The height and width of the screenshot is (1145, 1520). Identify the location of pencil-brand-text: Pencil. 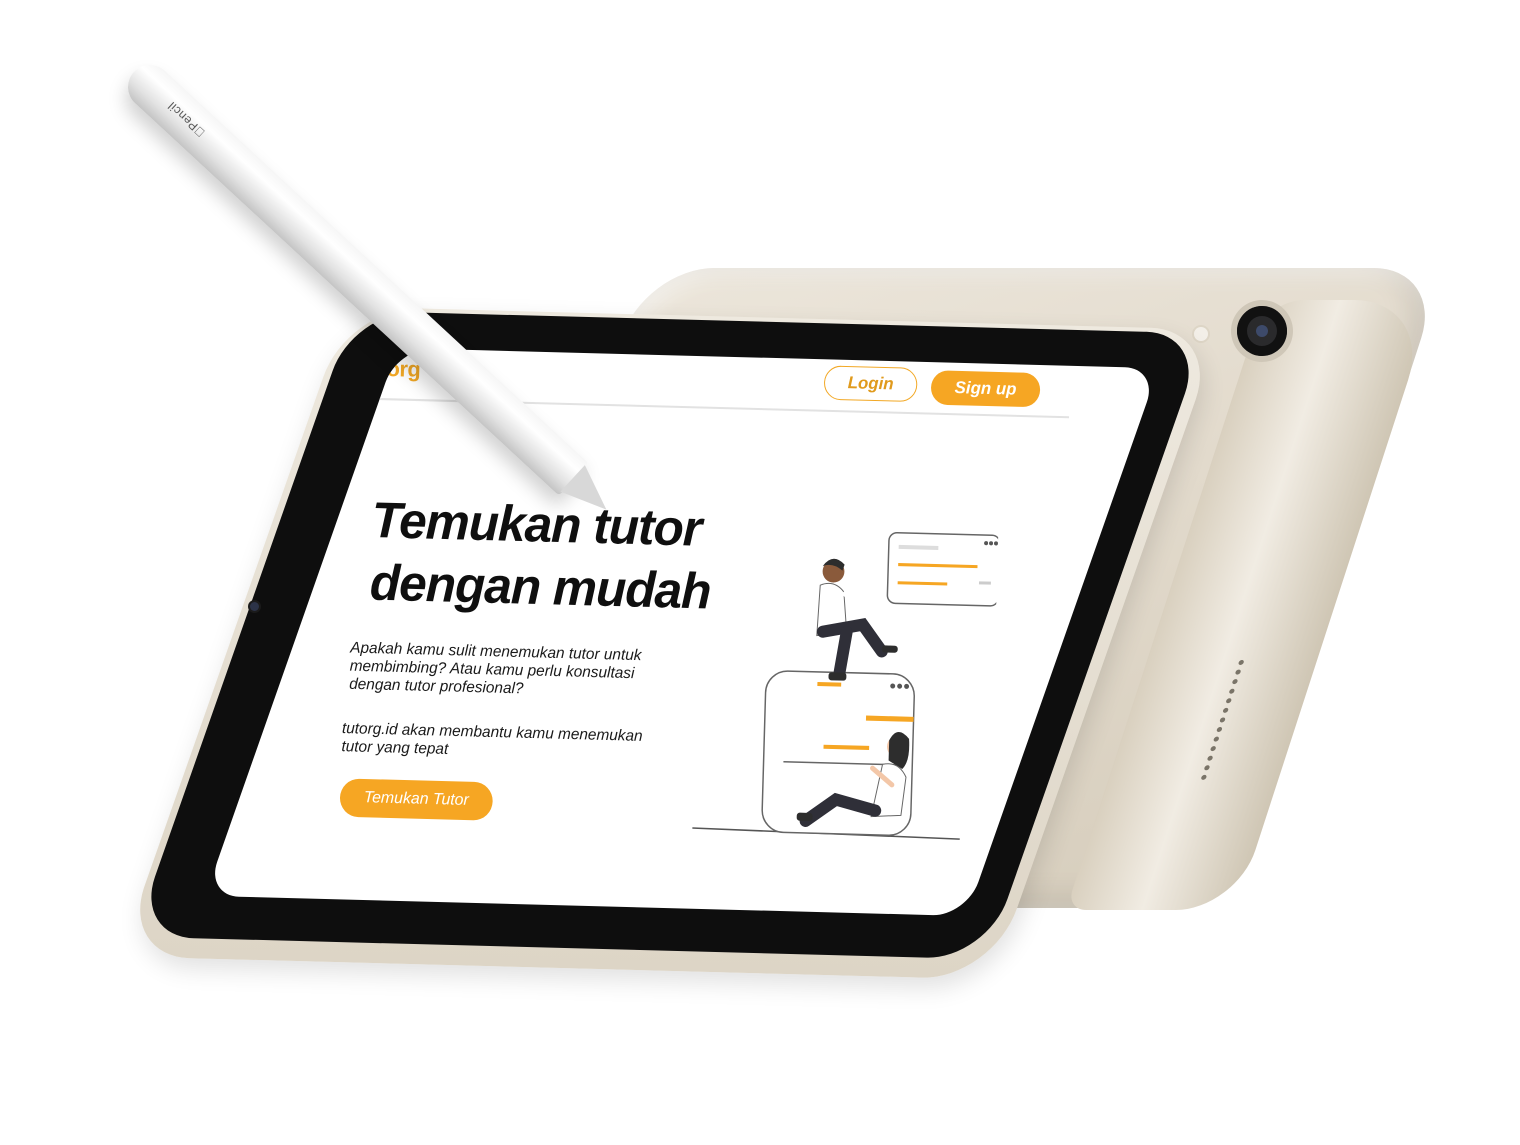
(183, 116).